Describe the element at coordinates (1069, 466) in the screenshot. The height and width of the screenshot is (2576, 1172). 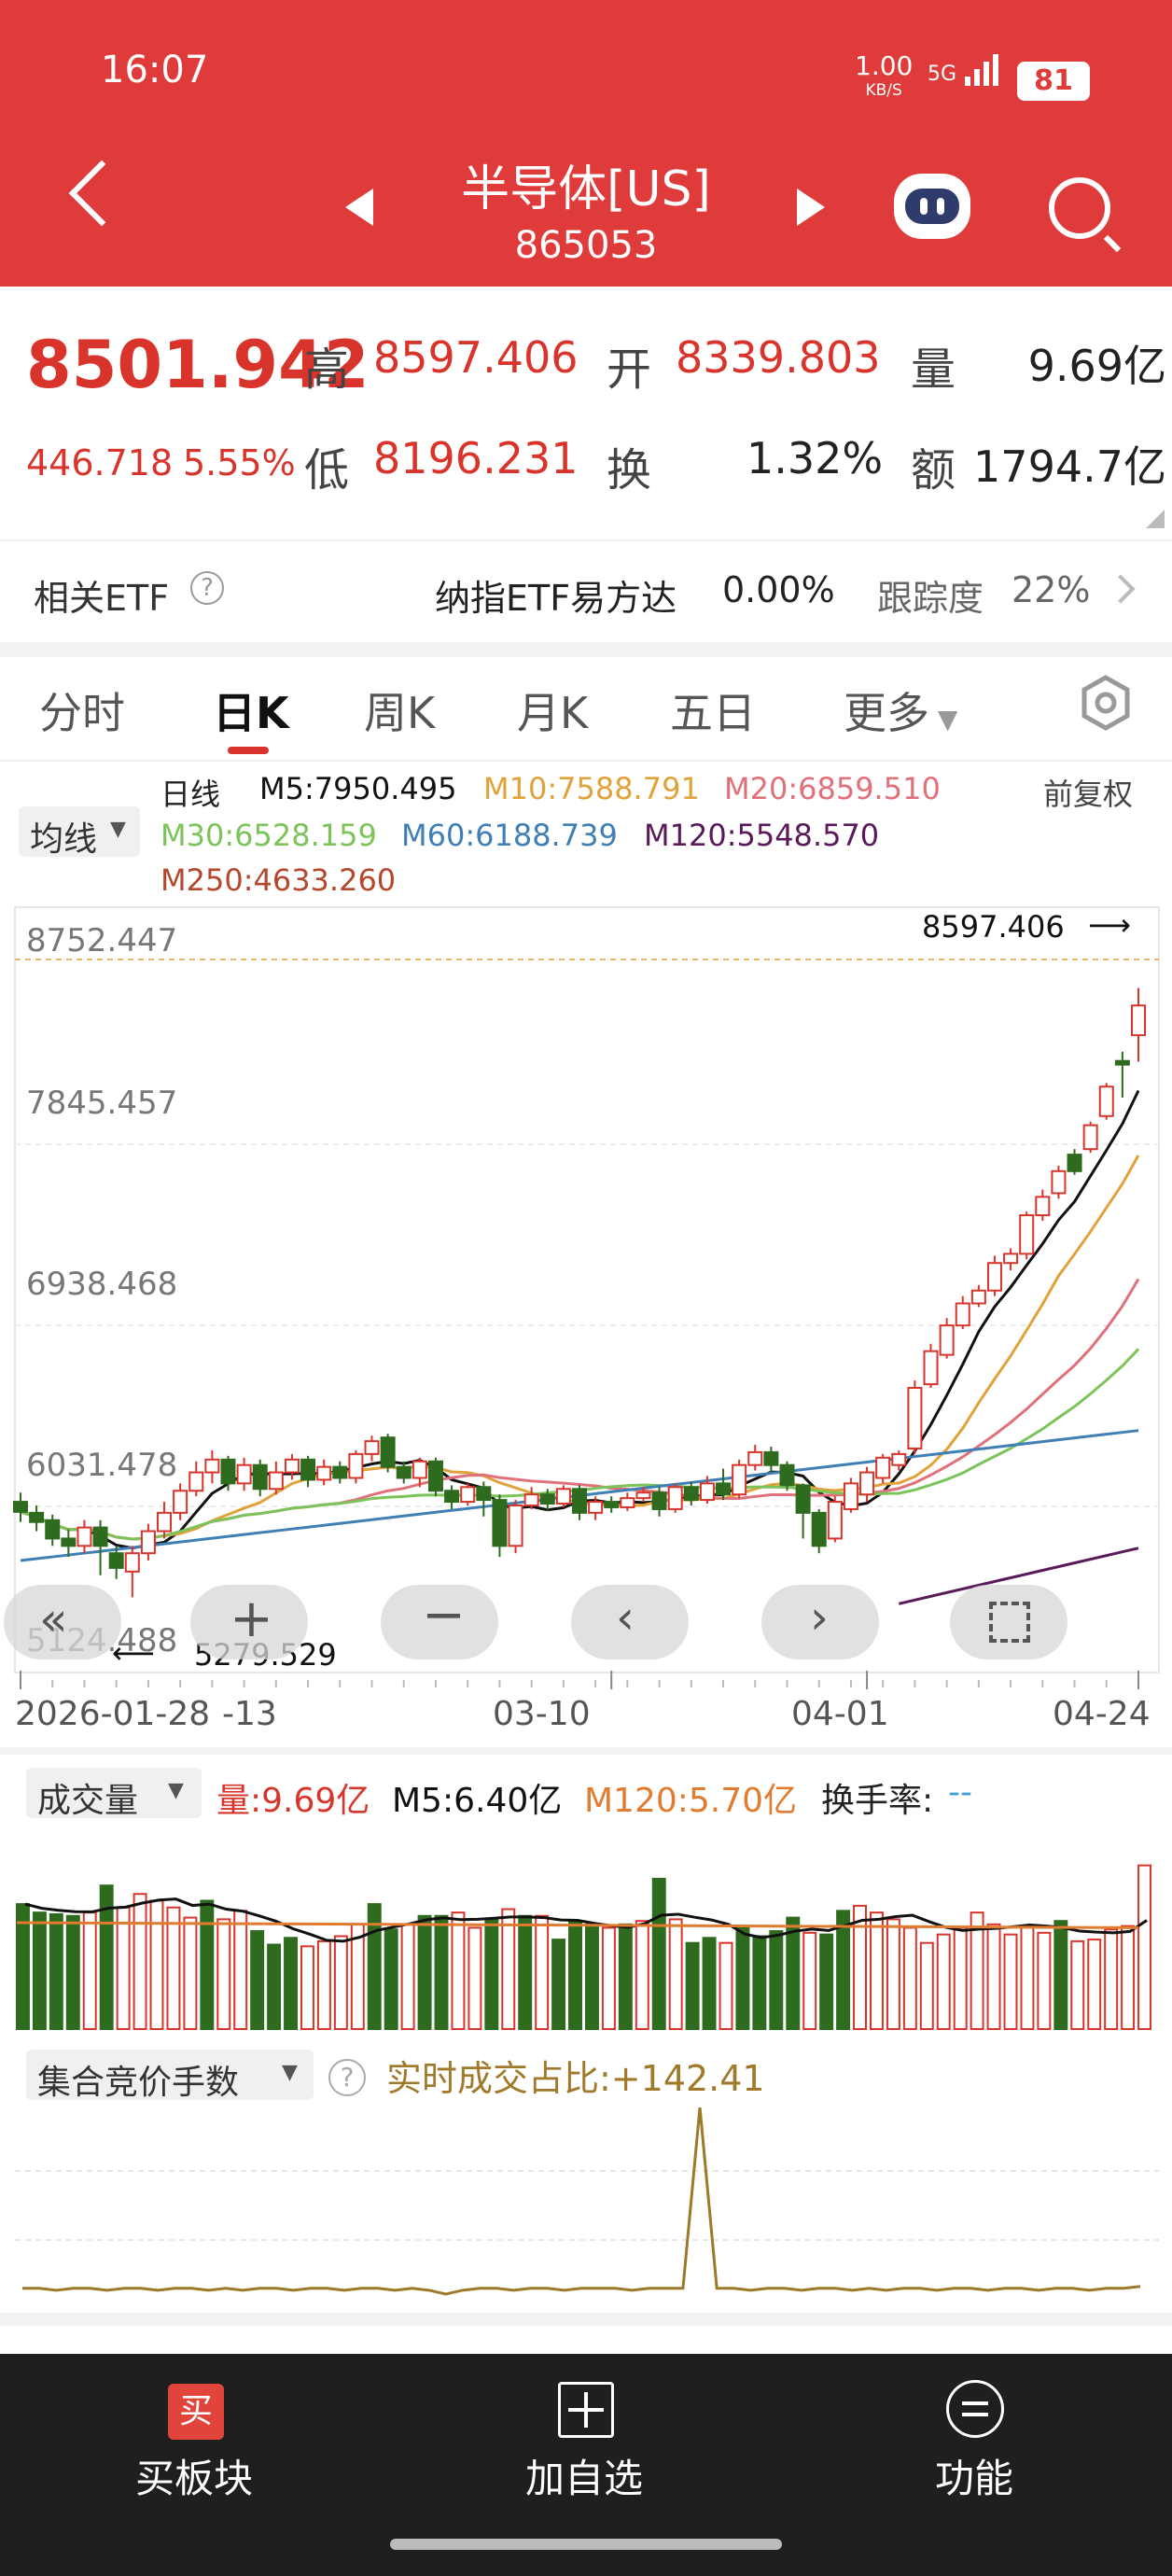
I see `amount-value: 1794.7亿` at that location.